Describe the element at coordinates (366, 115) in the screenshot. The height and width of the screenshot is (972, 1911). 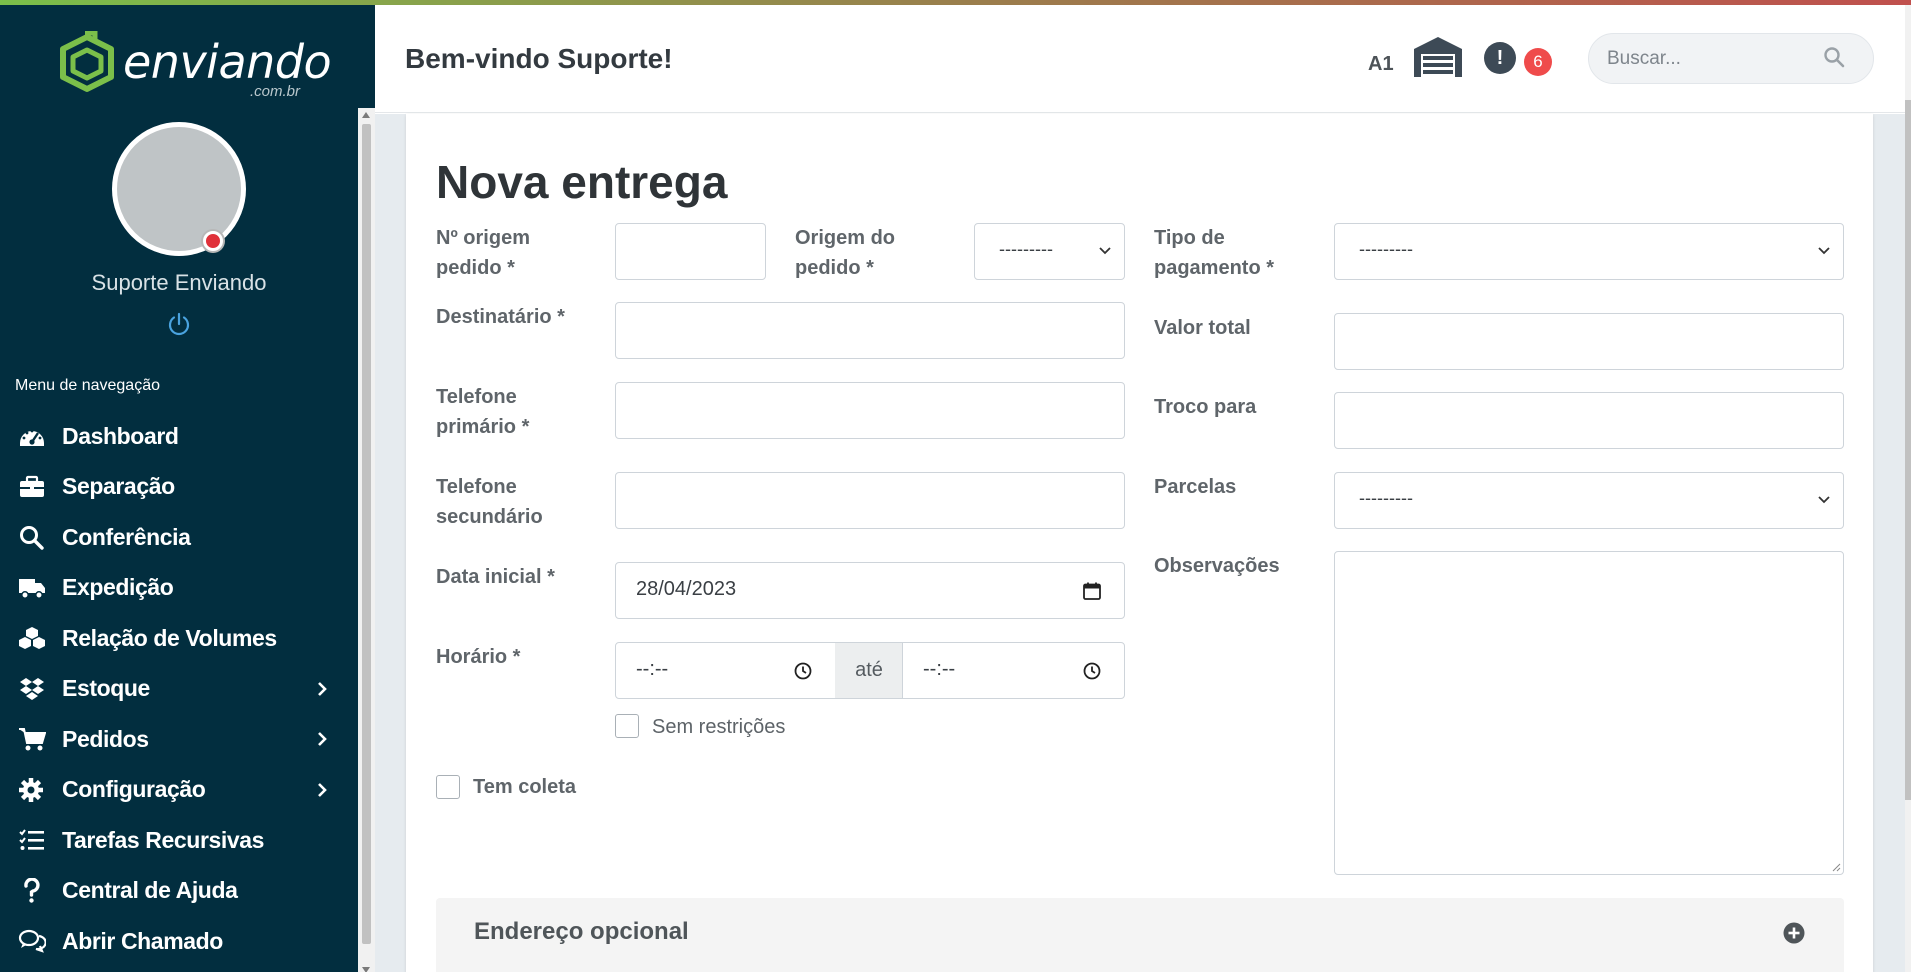
I see `scroll-up-arrow` at that location.